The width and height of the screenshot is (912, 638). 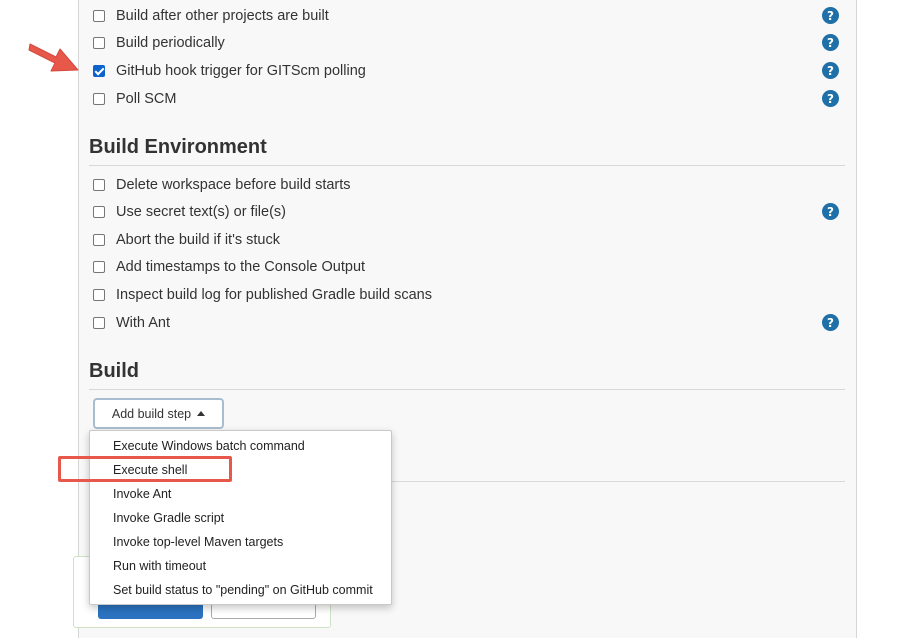 What do you see at coordinates (201, 212) in the screenshot?
I see `checkbox-label: Use secret text(s) or file(s)` at bounding box center [201, 212].